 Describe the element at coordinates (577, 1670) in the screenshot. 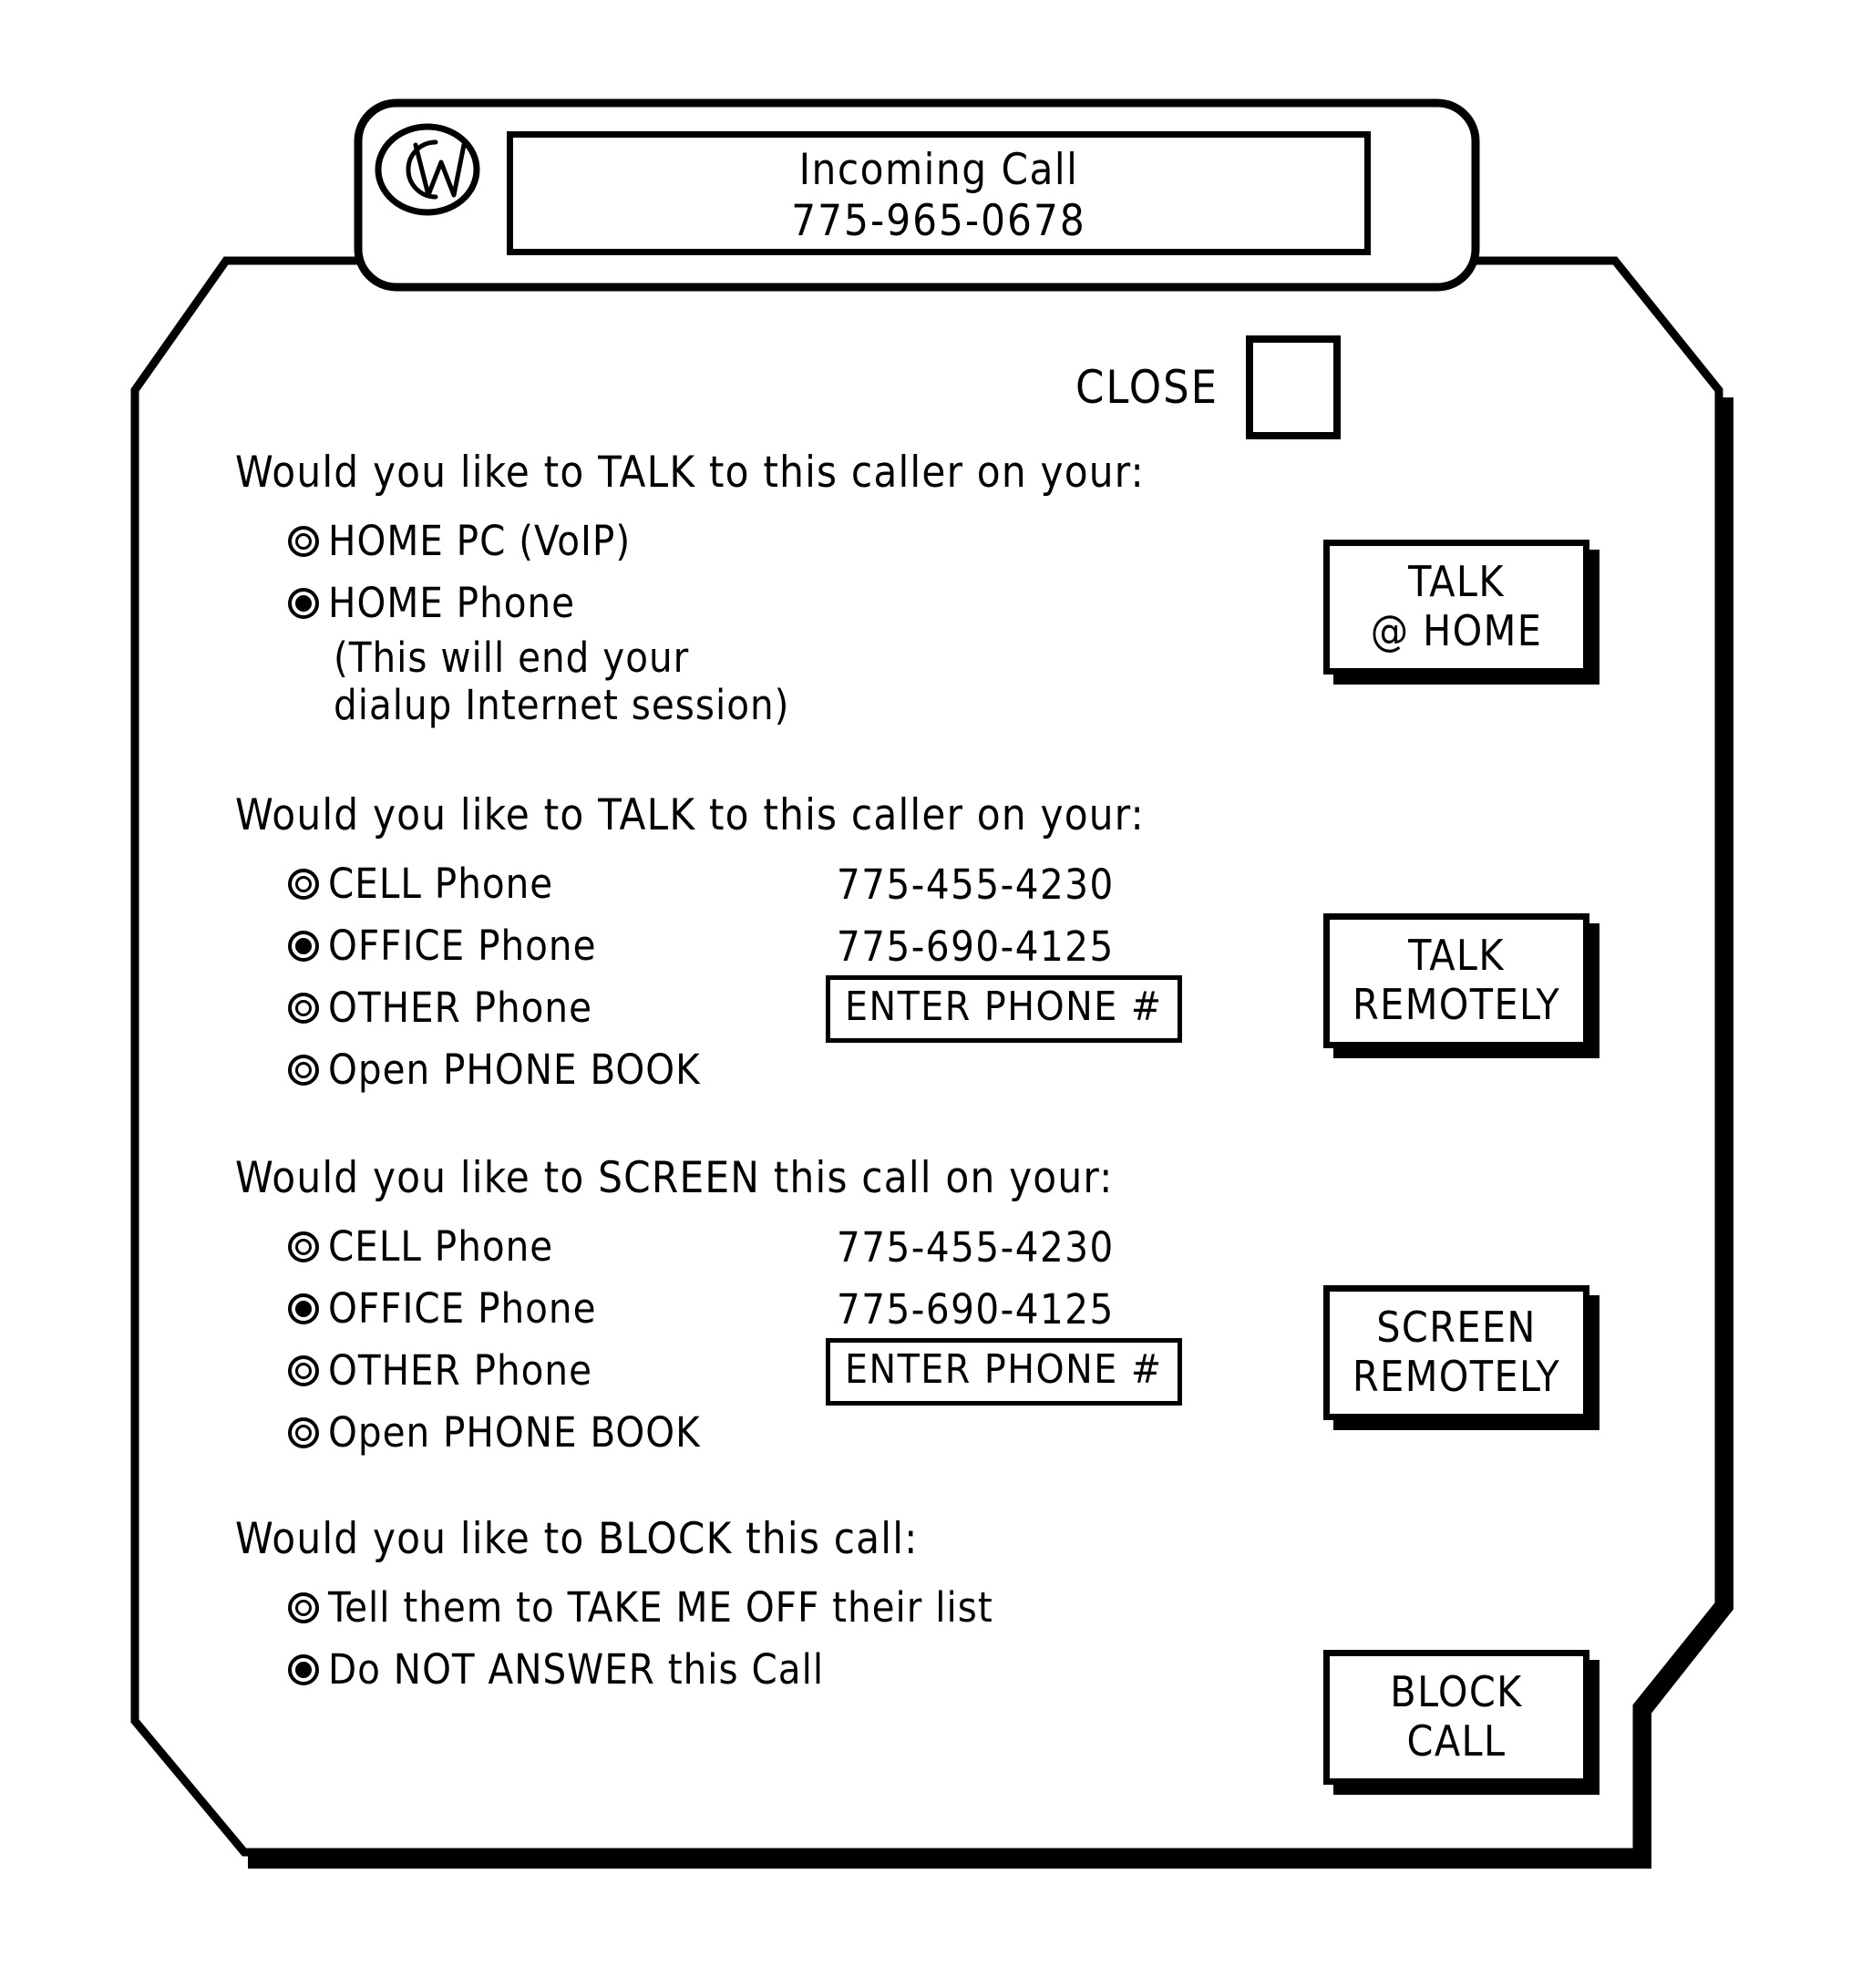

I see `option-label: Do NOT ANSWER this Call` at that location.